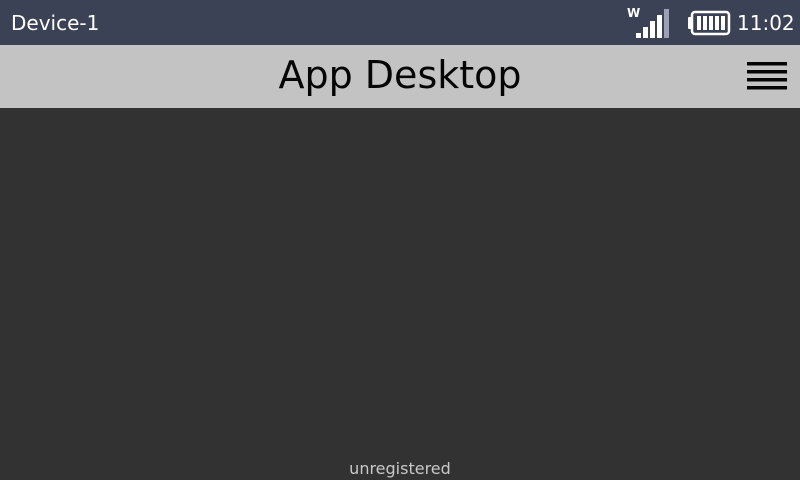 This screenshot has height=480, width=800. What do you see at coordinates (709, 23) in the screenshot?
I see `battery-full-icon` at bounding box center [709, 23].